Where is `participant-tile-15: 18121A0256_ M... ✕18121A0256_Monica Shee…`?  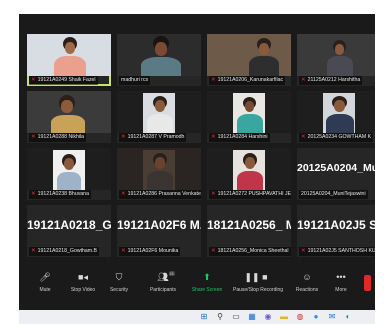
participant-tile-15: 18121A0256_ M... ✕18121A0256_Monica Shee… is located at coordinates (249, 231).